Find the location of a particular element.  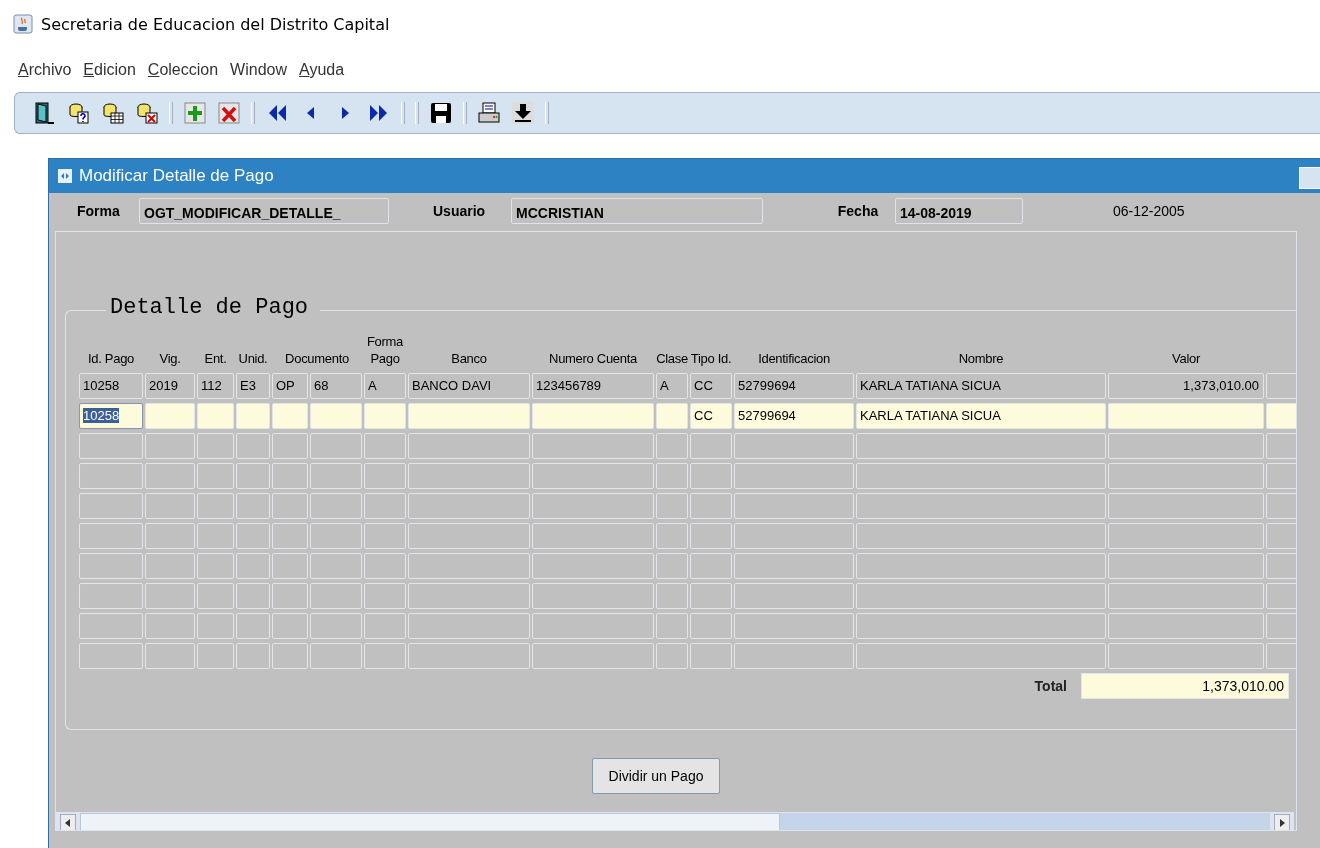

java-cup-icon is located at coordinates (23, 24).